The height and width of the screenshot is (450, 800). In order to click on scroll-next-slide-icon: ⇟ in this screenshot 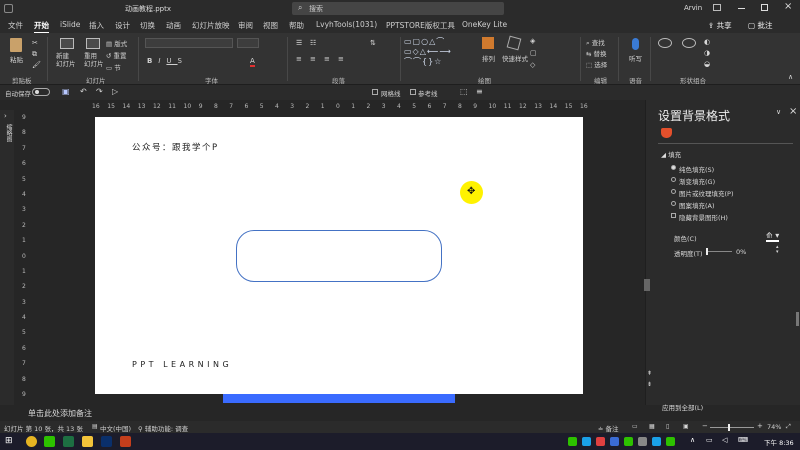, I will do `click(649, 384)`.